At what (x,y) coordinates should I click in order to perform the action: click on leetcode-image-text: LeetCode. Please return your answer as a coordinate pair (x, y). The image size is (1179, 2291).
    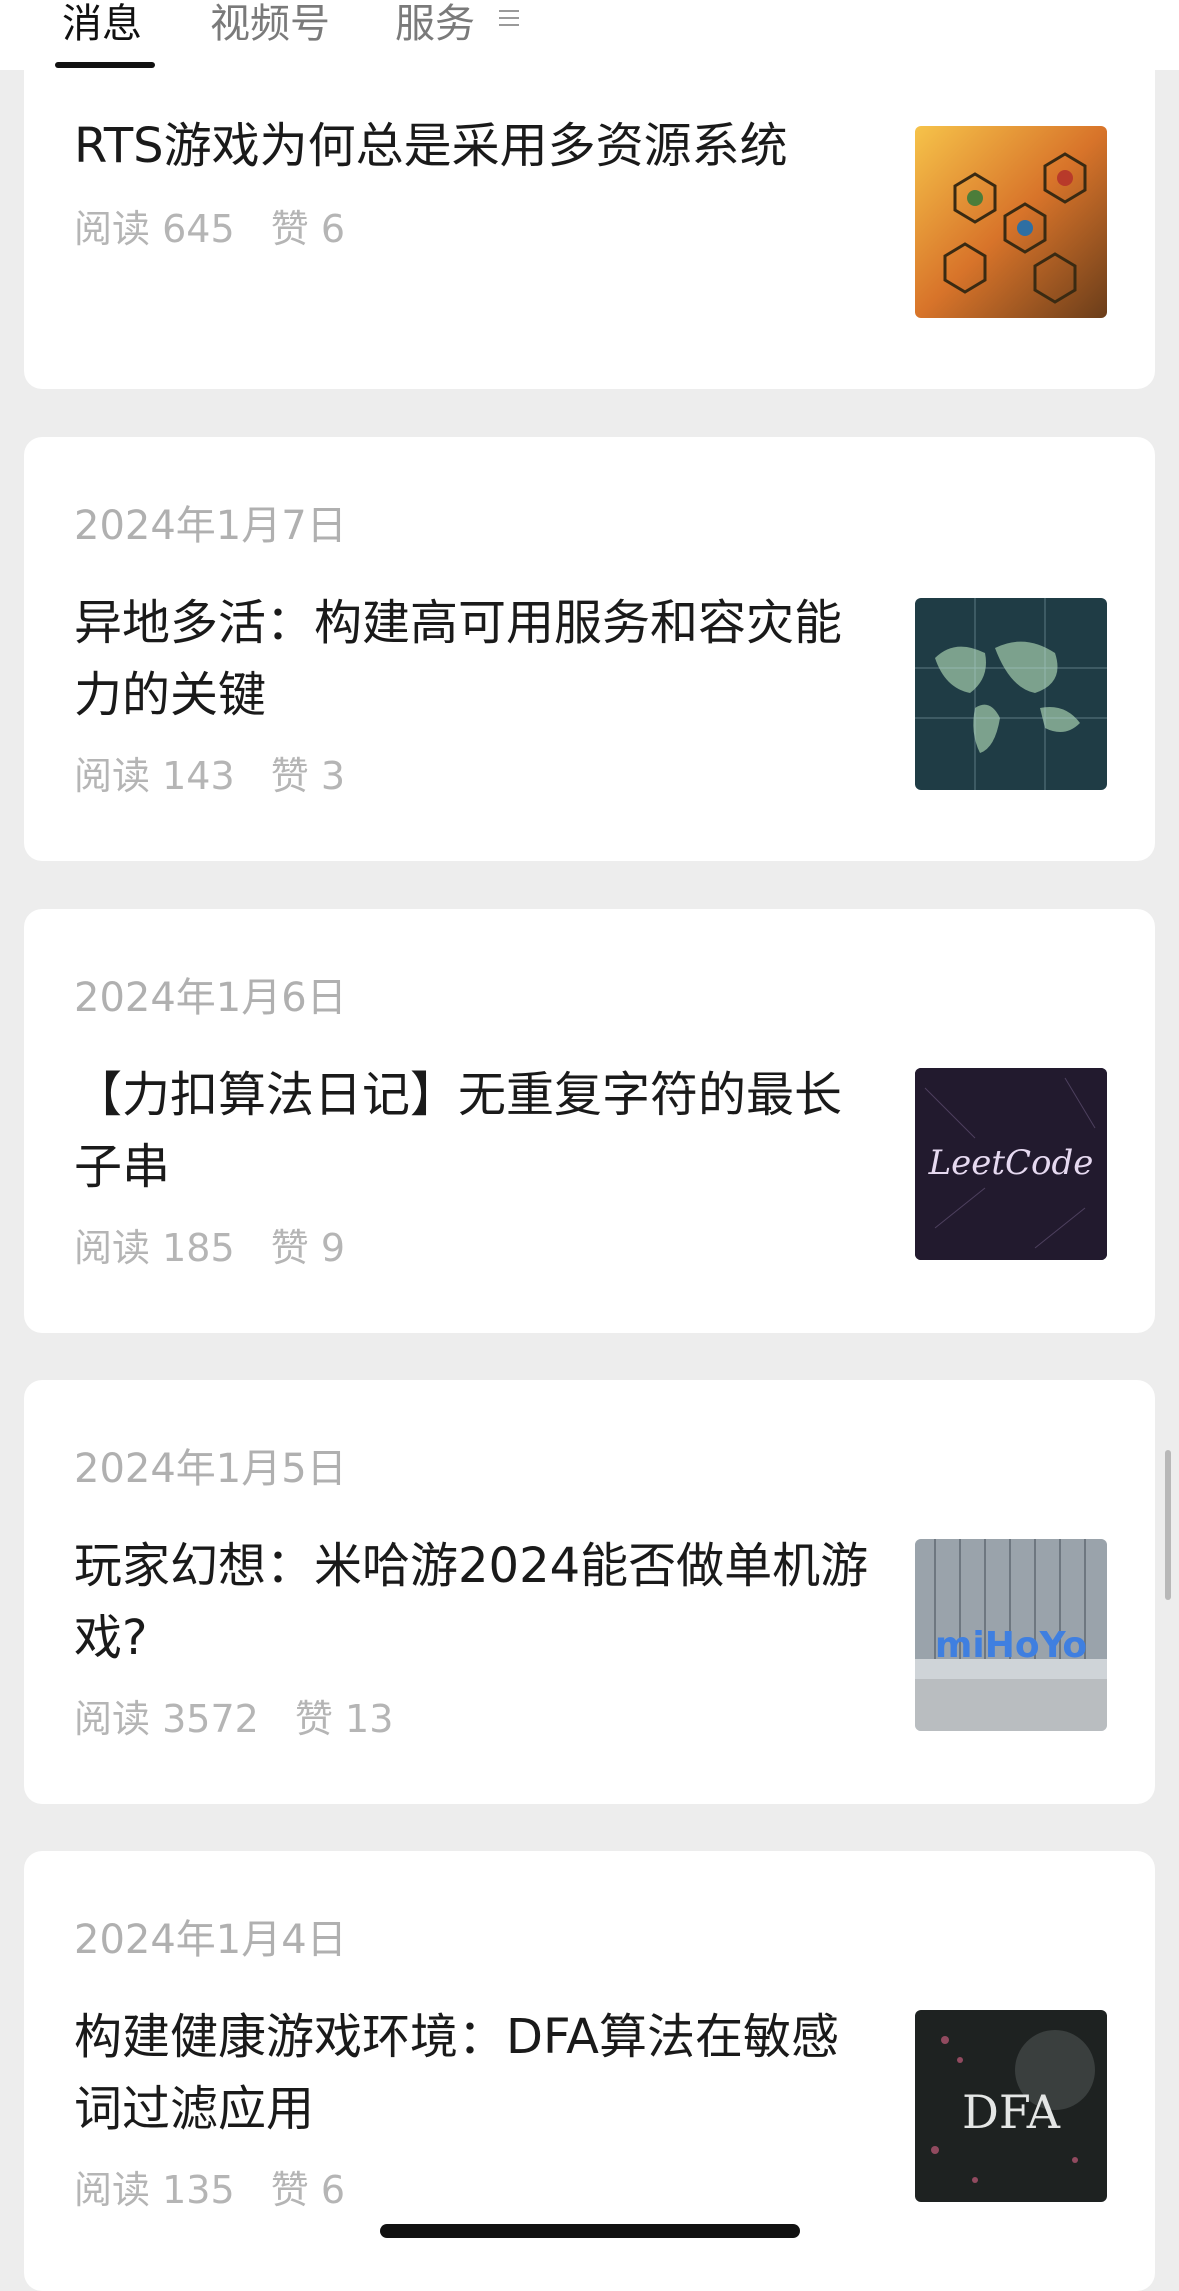
    Looking at the image, I should click on (1011, 1163).